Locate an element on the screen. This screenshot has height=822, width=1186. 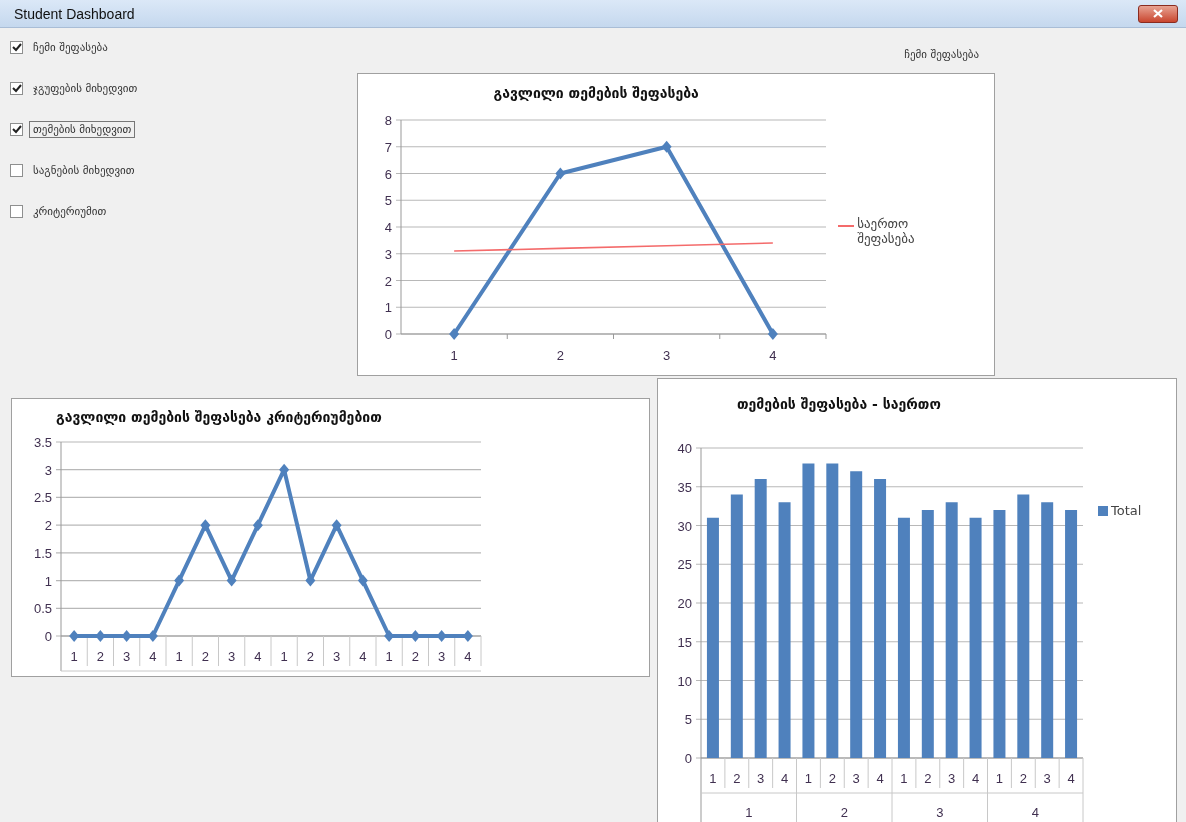
axis-label: 35 is located at coordinates (684, 487).